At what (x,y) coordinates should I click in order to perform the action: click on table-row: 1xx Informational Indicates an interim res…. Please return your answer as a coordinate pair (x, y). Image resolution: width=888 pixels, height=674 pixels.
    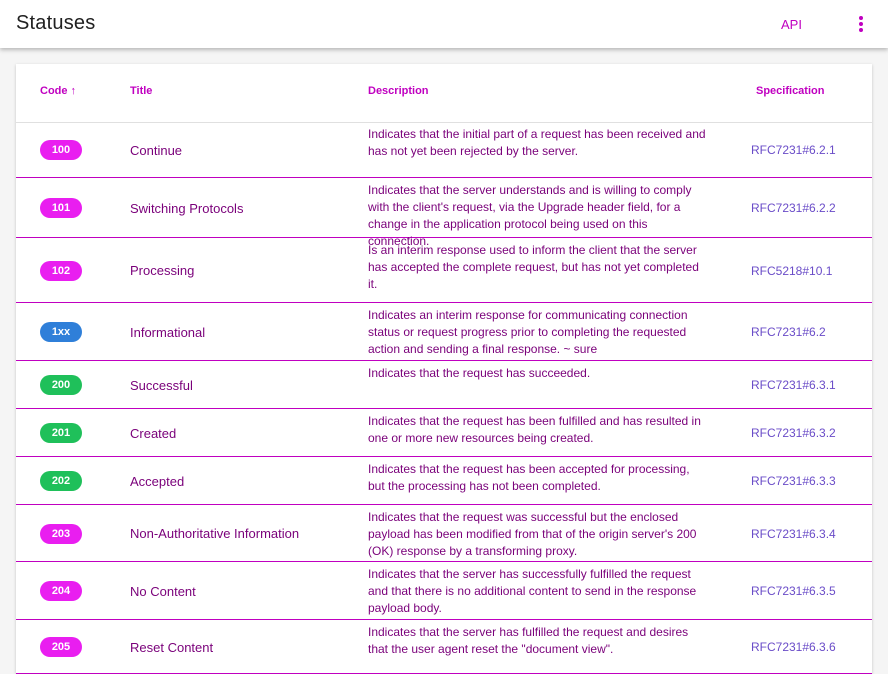
    Looking at the image, I should click on (444, 332).